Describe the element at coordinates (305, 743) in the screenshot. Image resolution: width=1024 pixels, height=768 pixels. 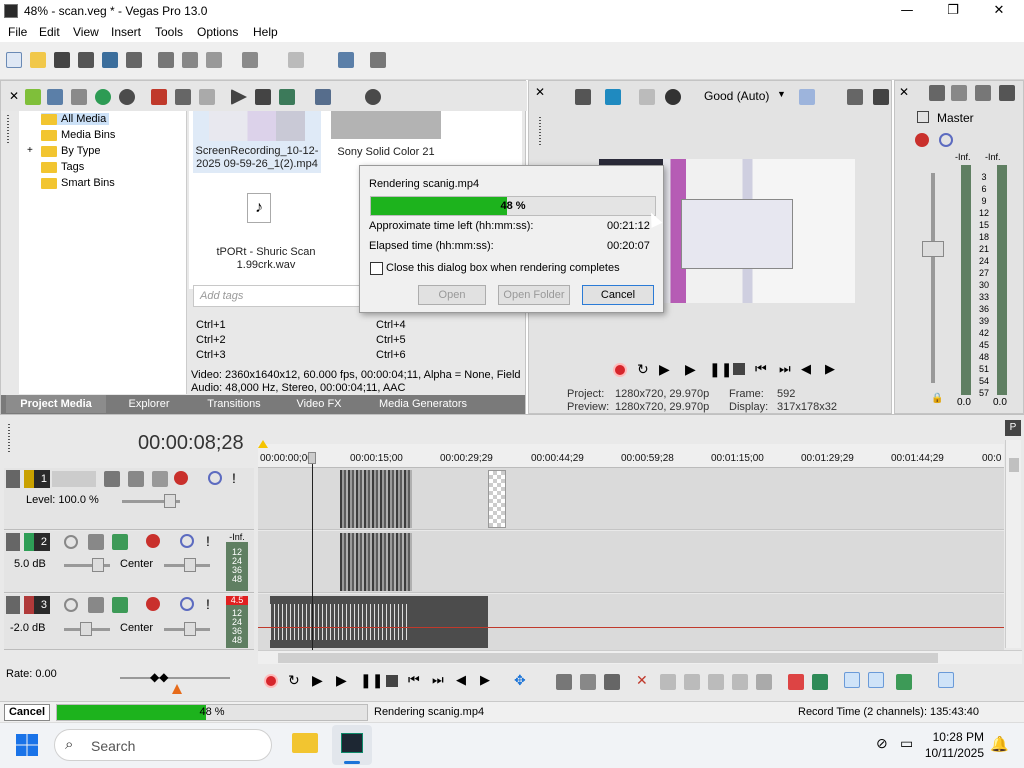
I see `file-explorer-icon` at that location.